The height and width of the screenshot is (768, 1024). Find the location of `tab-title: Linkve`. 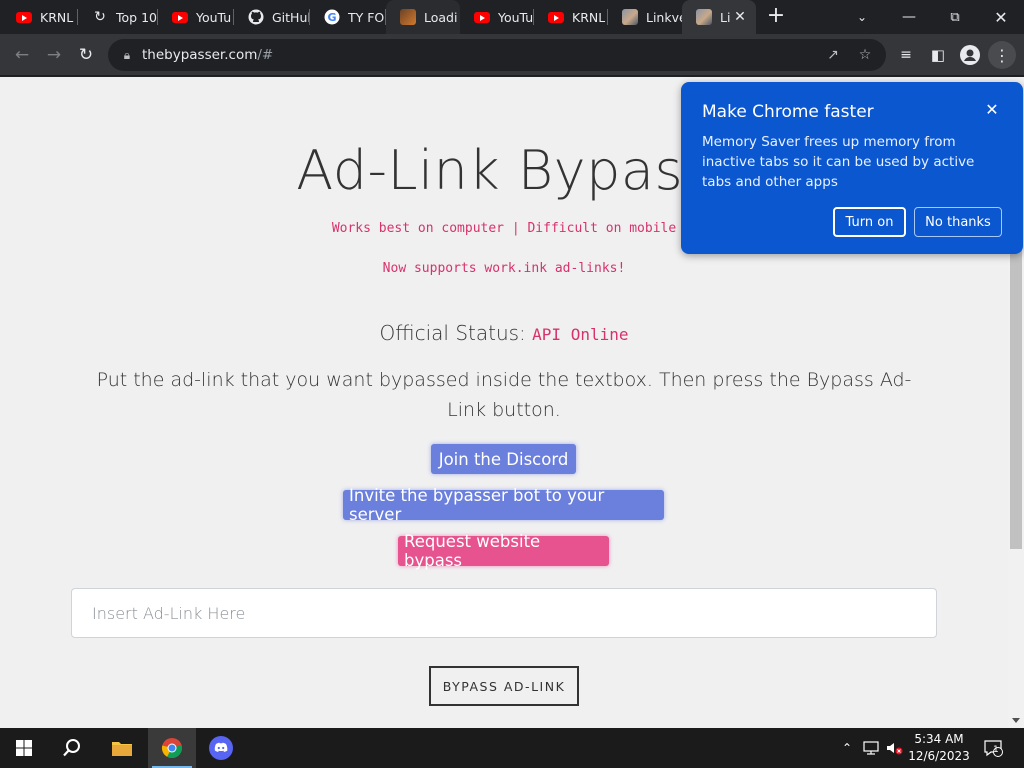

tab-title: Linkve is located at coordinates (664, 17).